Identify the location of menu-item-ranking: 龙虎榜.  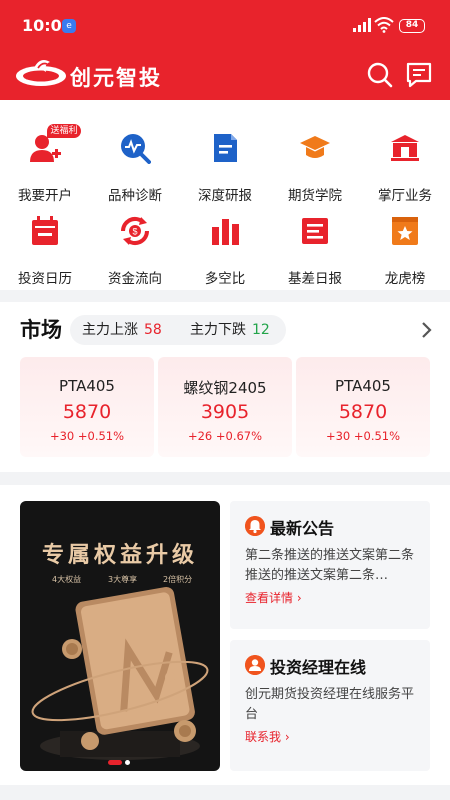
(405, 245).